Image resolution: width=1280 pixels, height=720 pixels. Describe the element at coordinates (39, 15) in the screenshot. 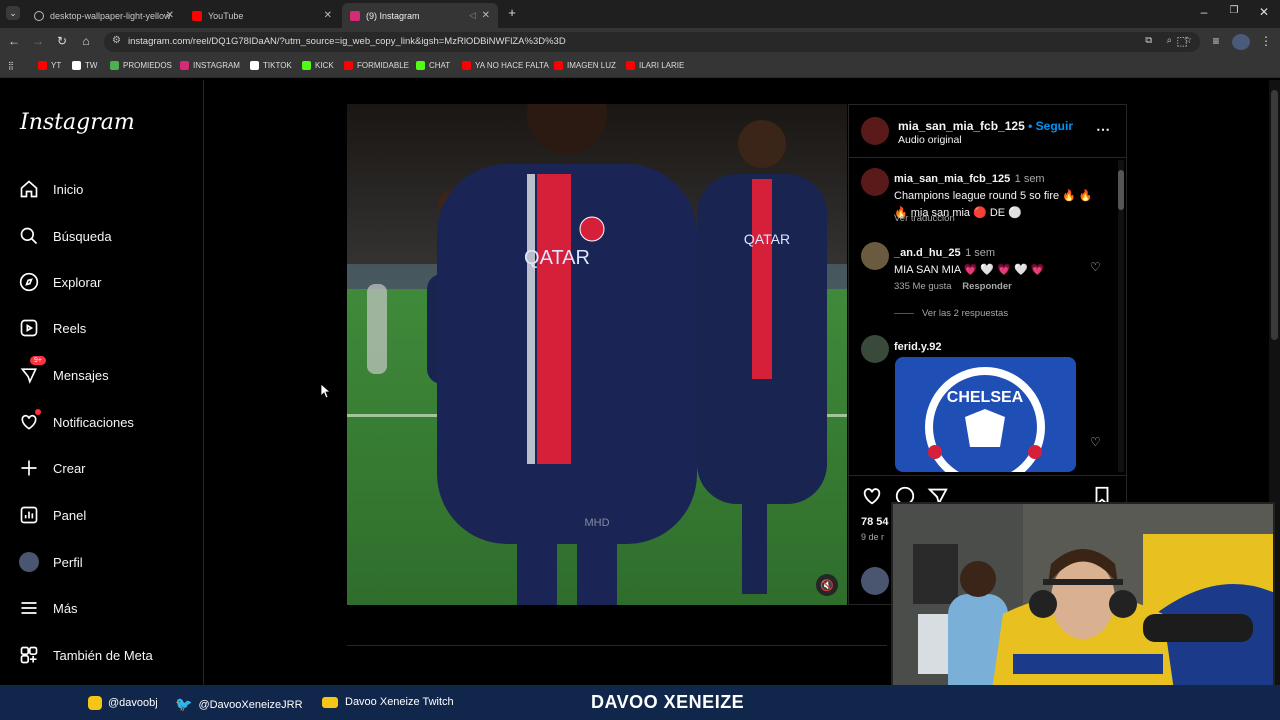

I see `globe-icon` at that location.